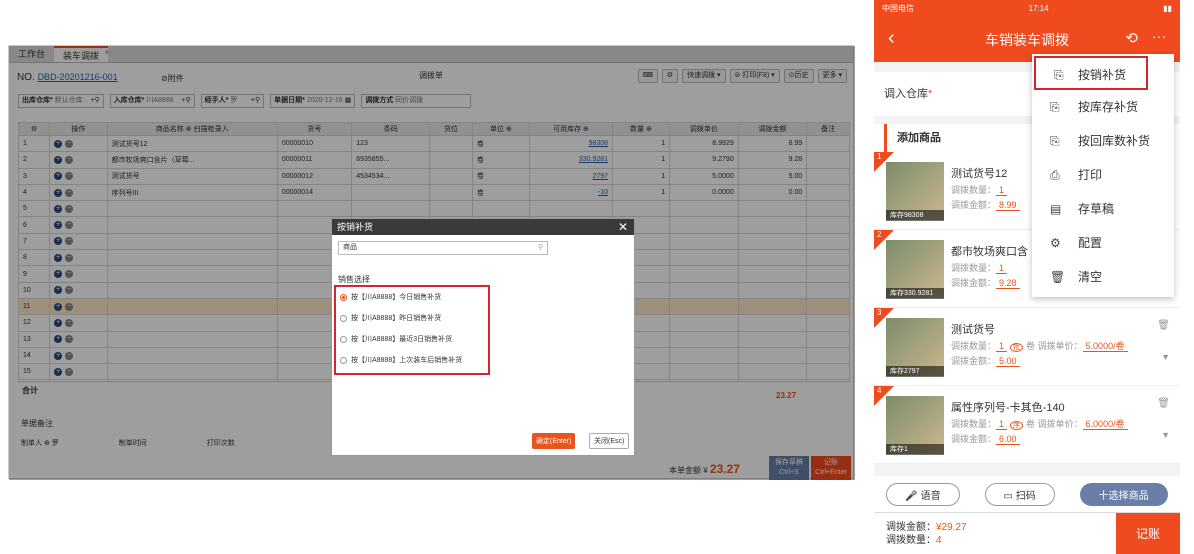 The height and width of the screenshot is (554, 1194). What do you see at coordinates (407, 360) in the screenshot?
I see `option-label: 按【川A8888】上次装车后销售补货` at bounding box center [407, 360].